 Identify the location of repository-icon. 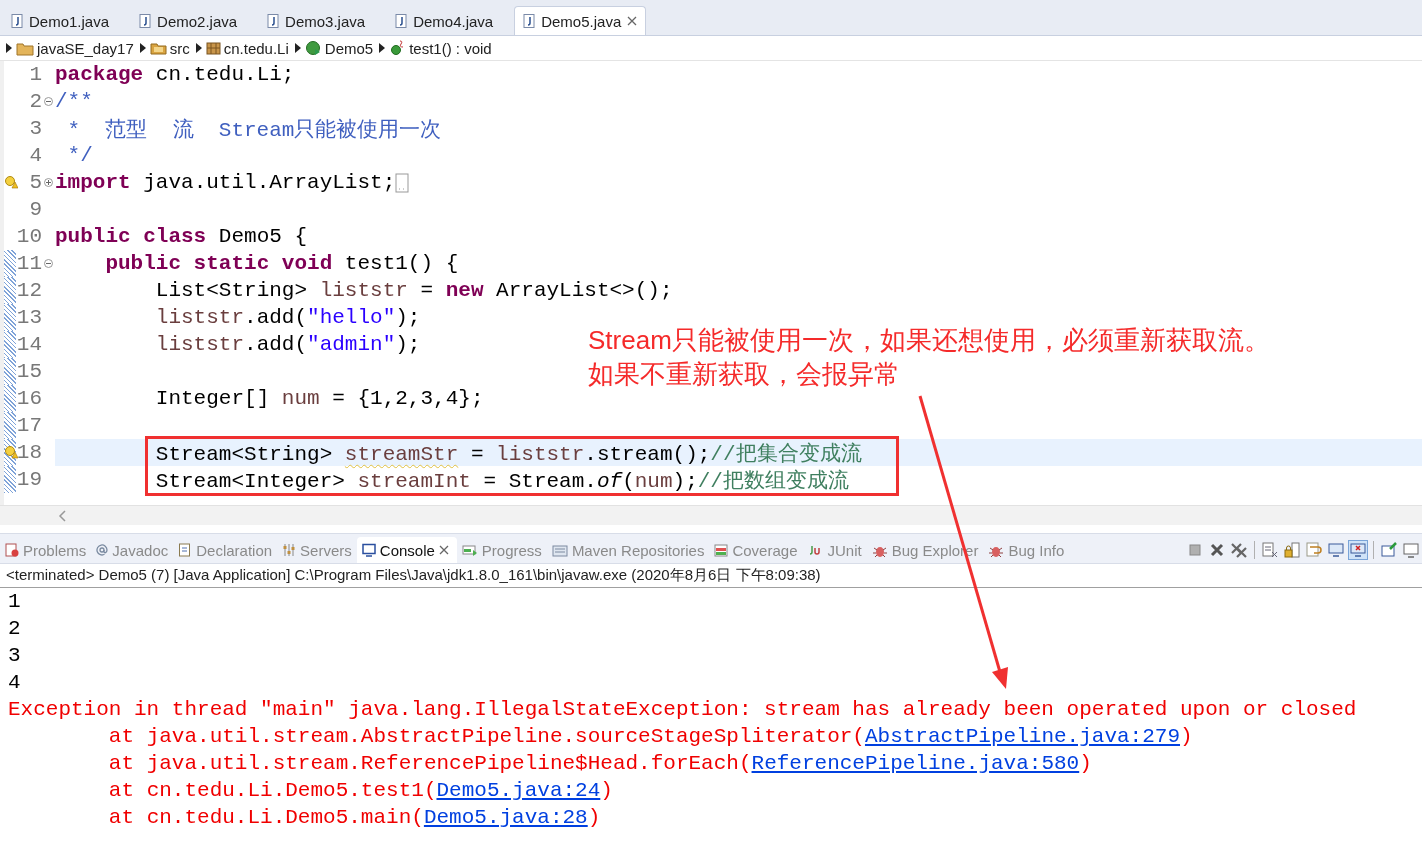
(559, 550).